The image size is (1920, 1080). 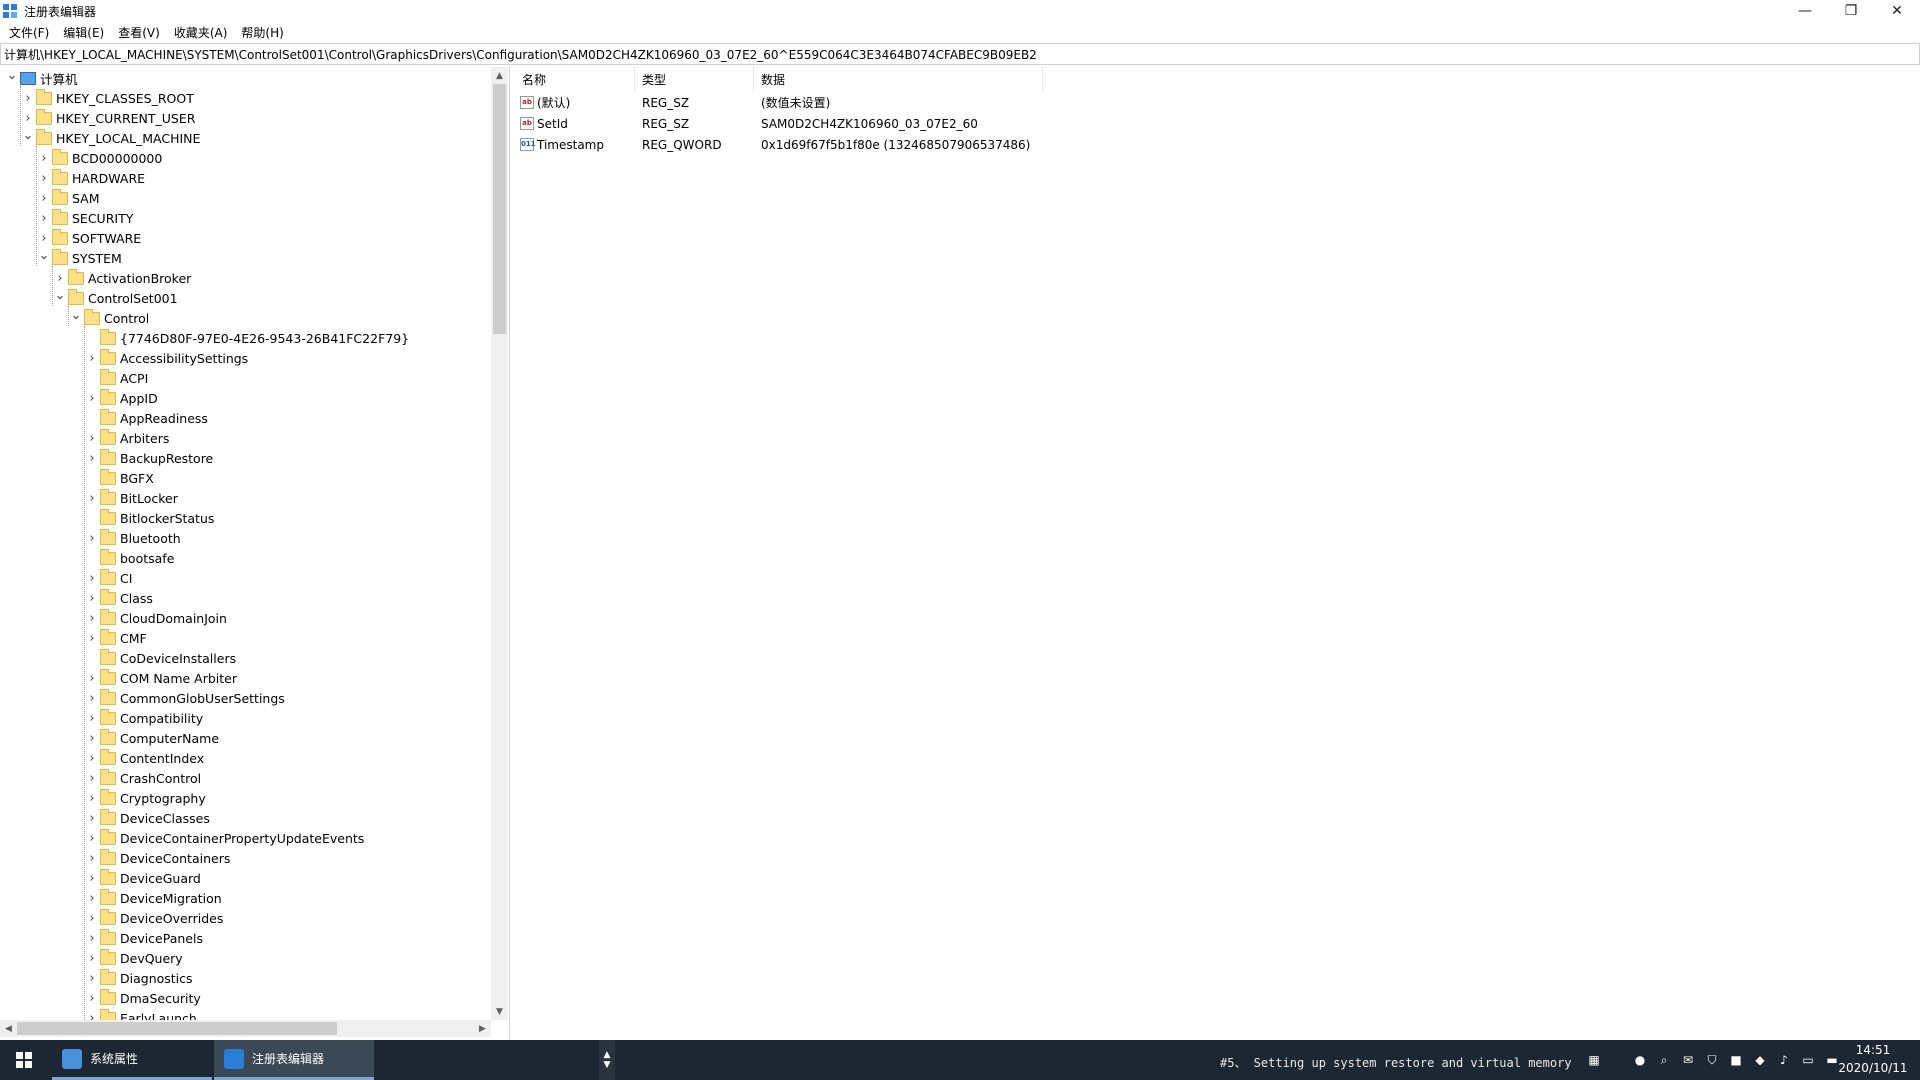 What do you see at coordinates (153, 898) in the screenshot?
I see `tree-node: › DeviceMigration` at bounding box center [153, 898].